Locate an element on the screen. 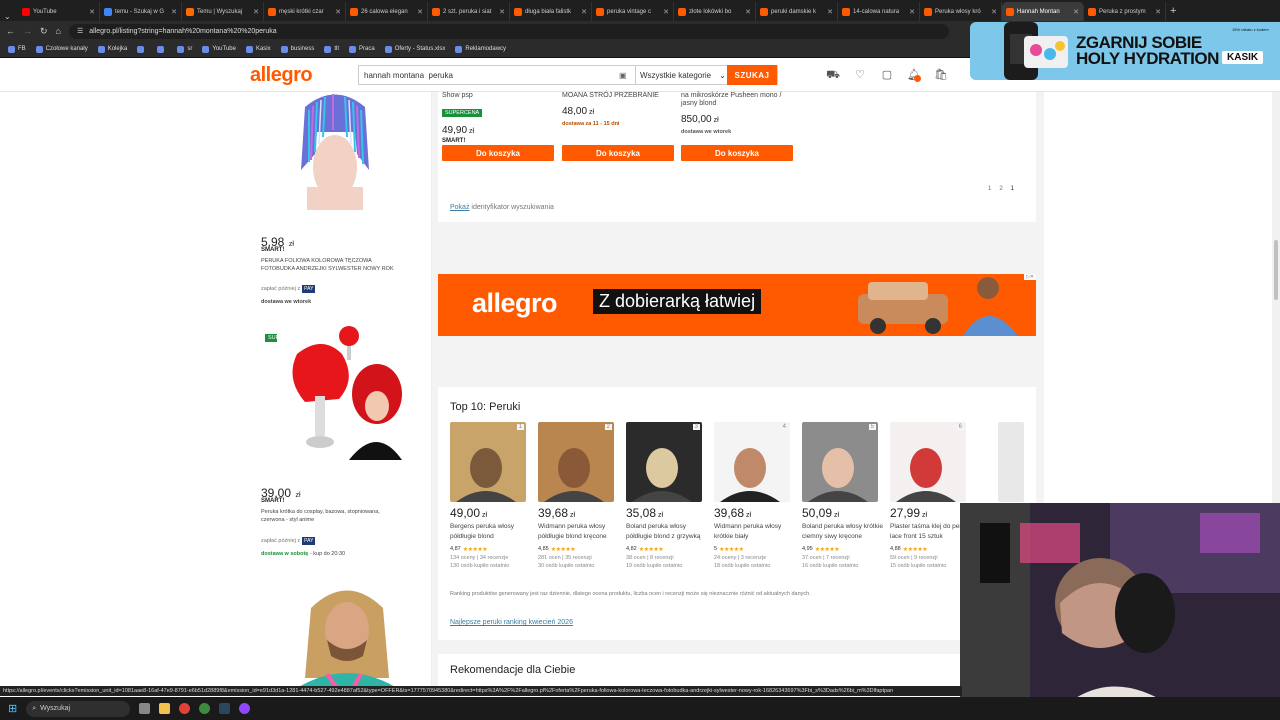  camera-search-icon: ▣ is located at coordinates (627, 75).